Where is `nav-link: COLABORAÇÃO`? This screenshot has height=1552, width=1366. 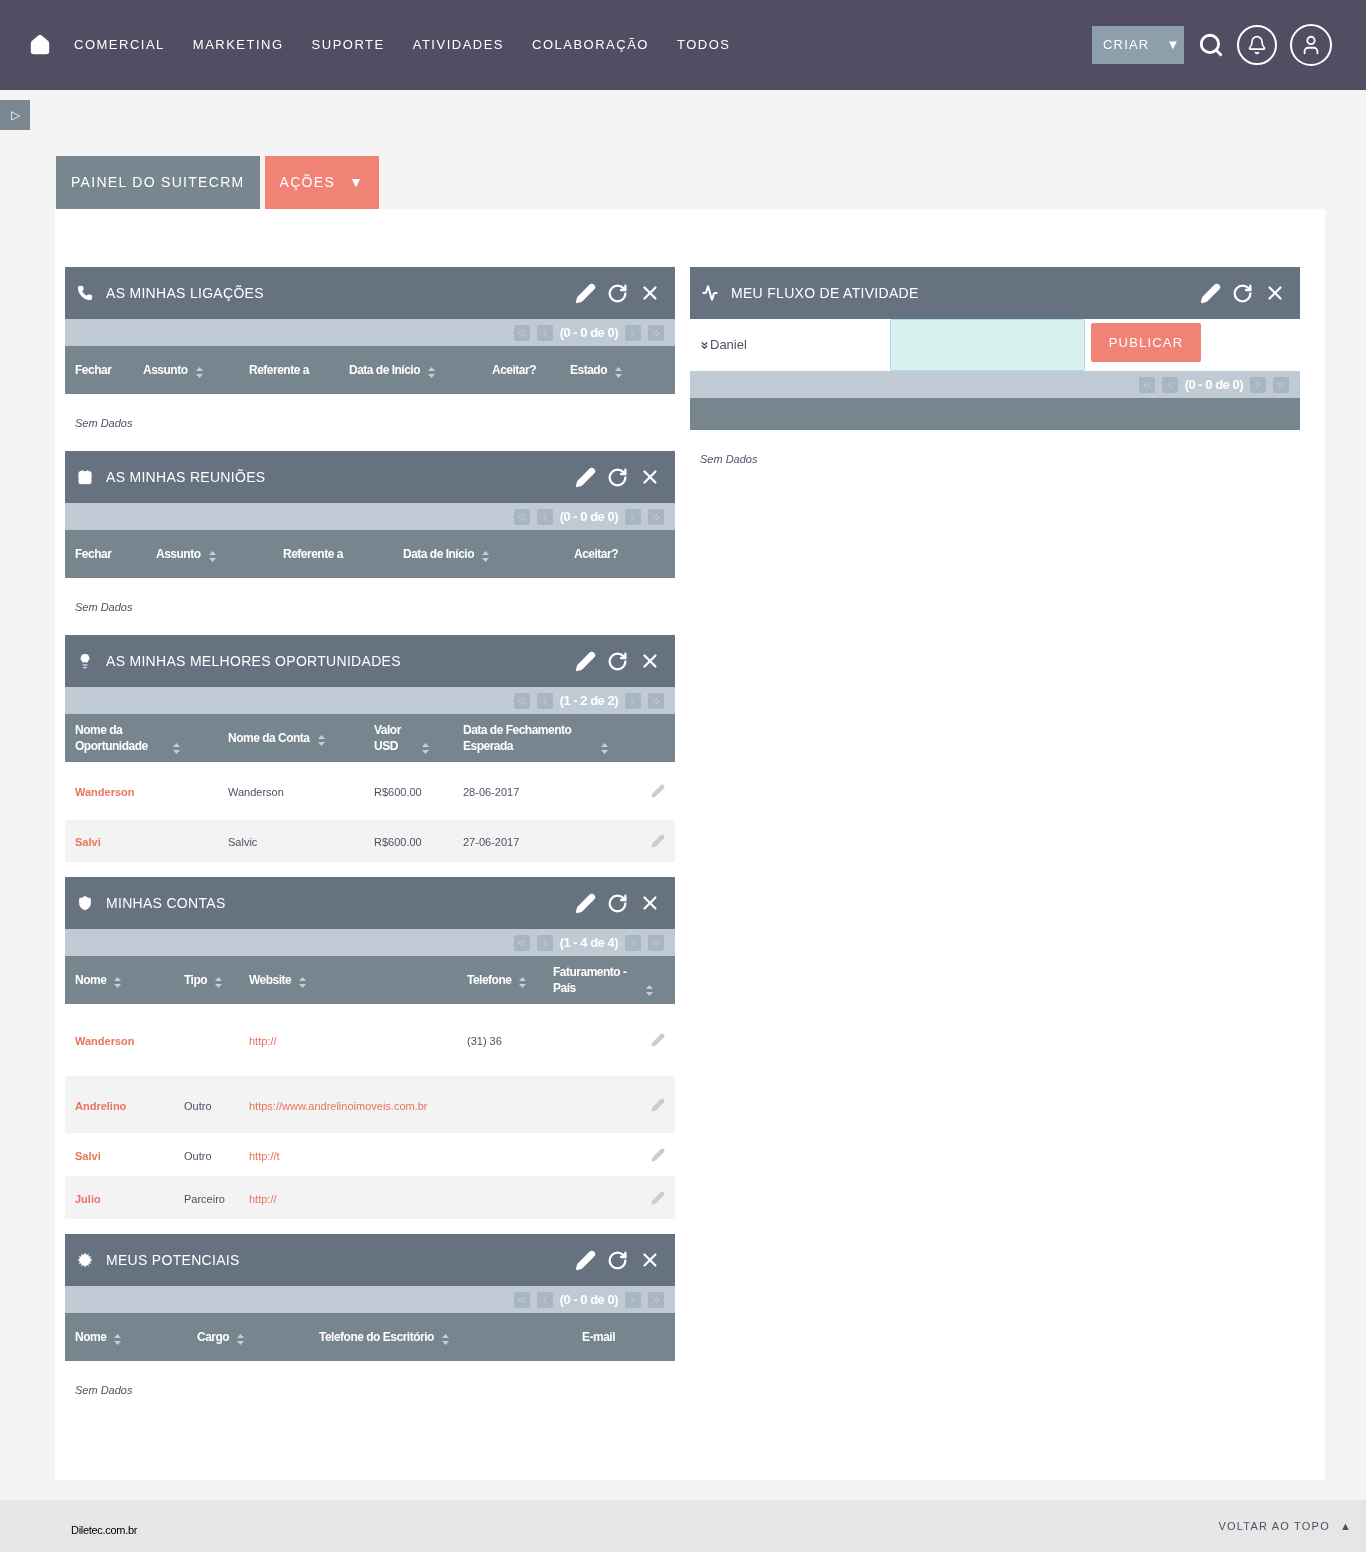 nav-link: COLABORAÇÃO is located at coordinates (590, 45).